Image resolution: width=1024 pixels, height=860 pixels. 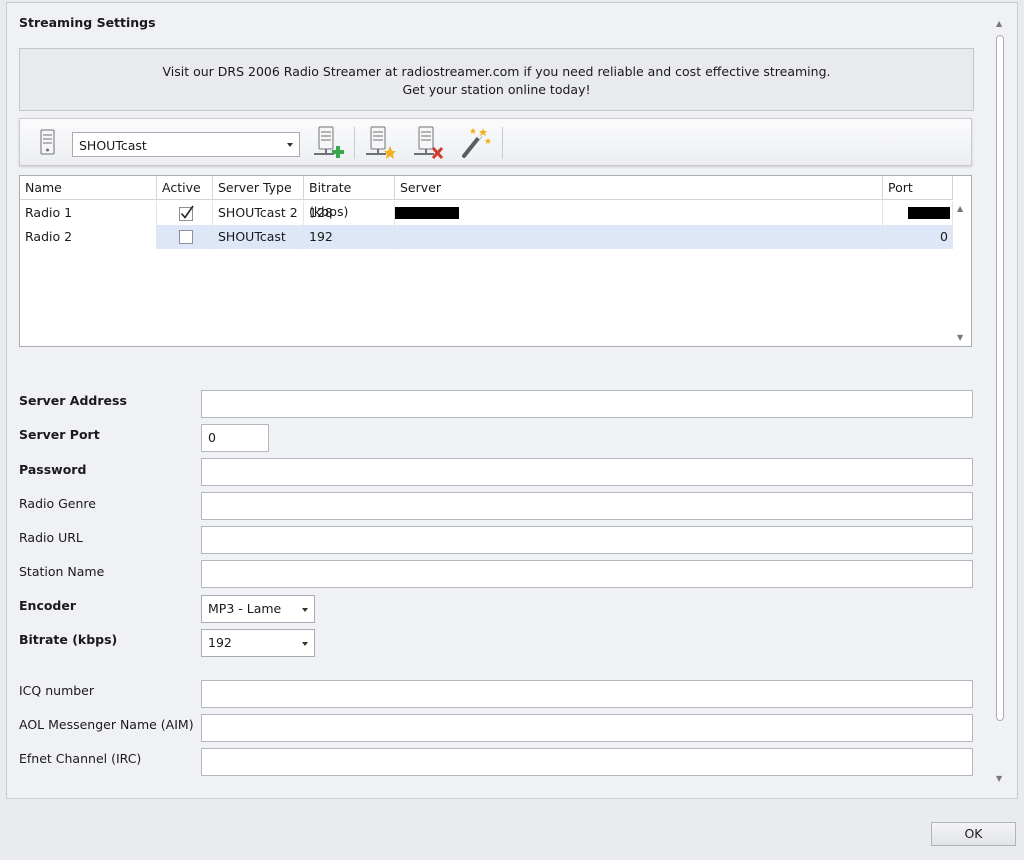 What do you see at coordinates (379, 142) in the screenshot?
I see `favorite-server-icon` at bounding box center [379, 142].